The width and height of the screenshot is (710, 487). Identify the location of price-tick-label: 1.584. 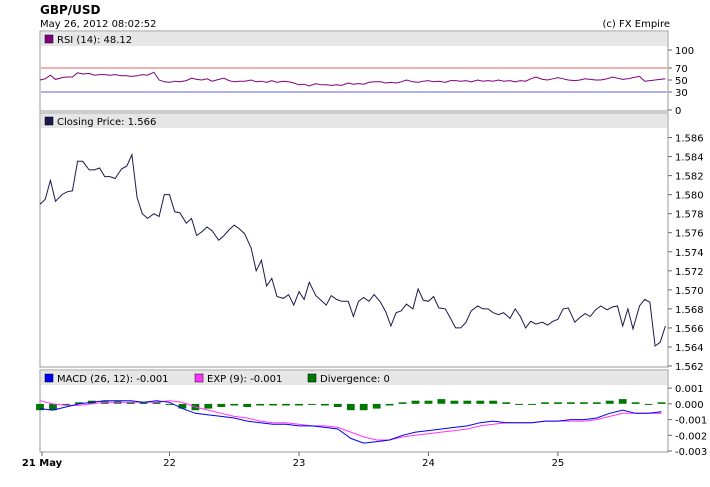
(689, 158).